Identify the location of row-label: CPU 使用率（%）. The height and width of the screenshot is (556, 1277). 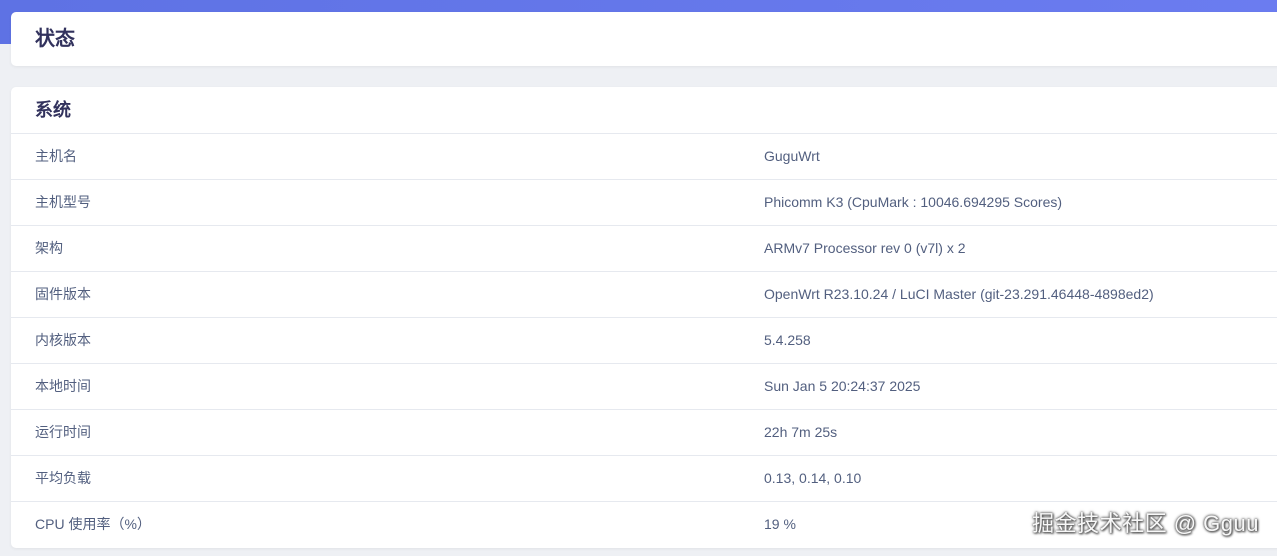
(93, 524).